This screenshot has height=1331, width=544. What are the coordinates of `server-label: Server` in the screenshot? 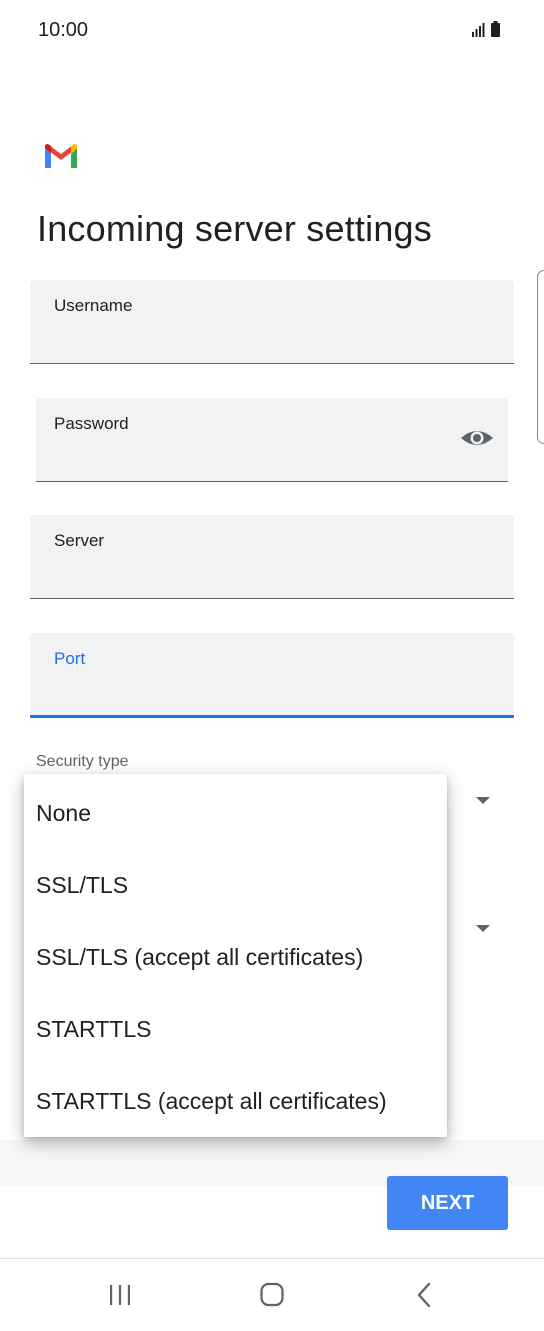 It's located at (79, 540).